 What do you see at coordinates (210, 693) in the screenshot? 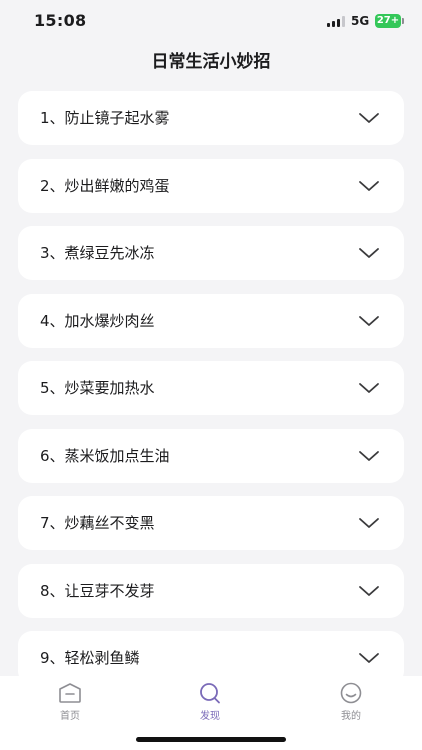
I see `search-icon` at bounding box center [210, 693].